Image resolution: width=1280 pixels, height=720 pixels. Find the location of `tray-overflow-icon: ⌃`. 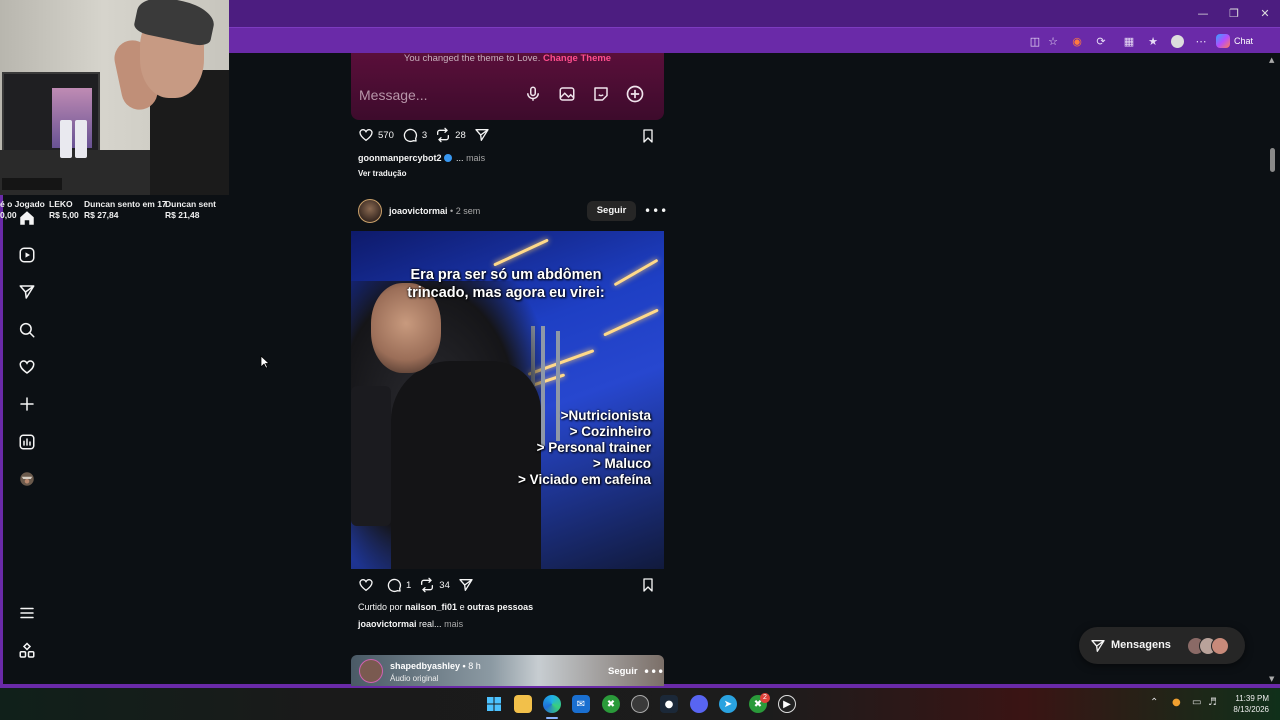

tray-overflow-icon: ⌃ is located at coordinates (1154, 702).